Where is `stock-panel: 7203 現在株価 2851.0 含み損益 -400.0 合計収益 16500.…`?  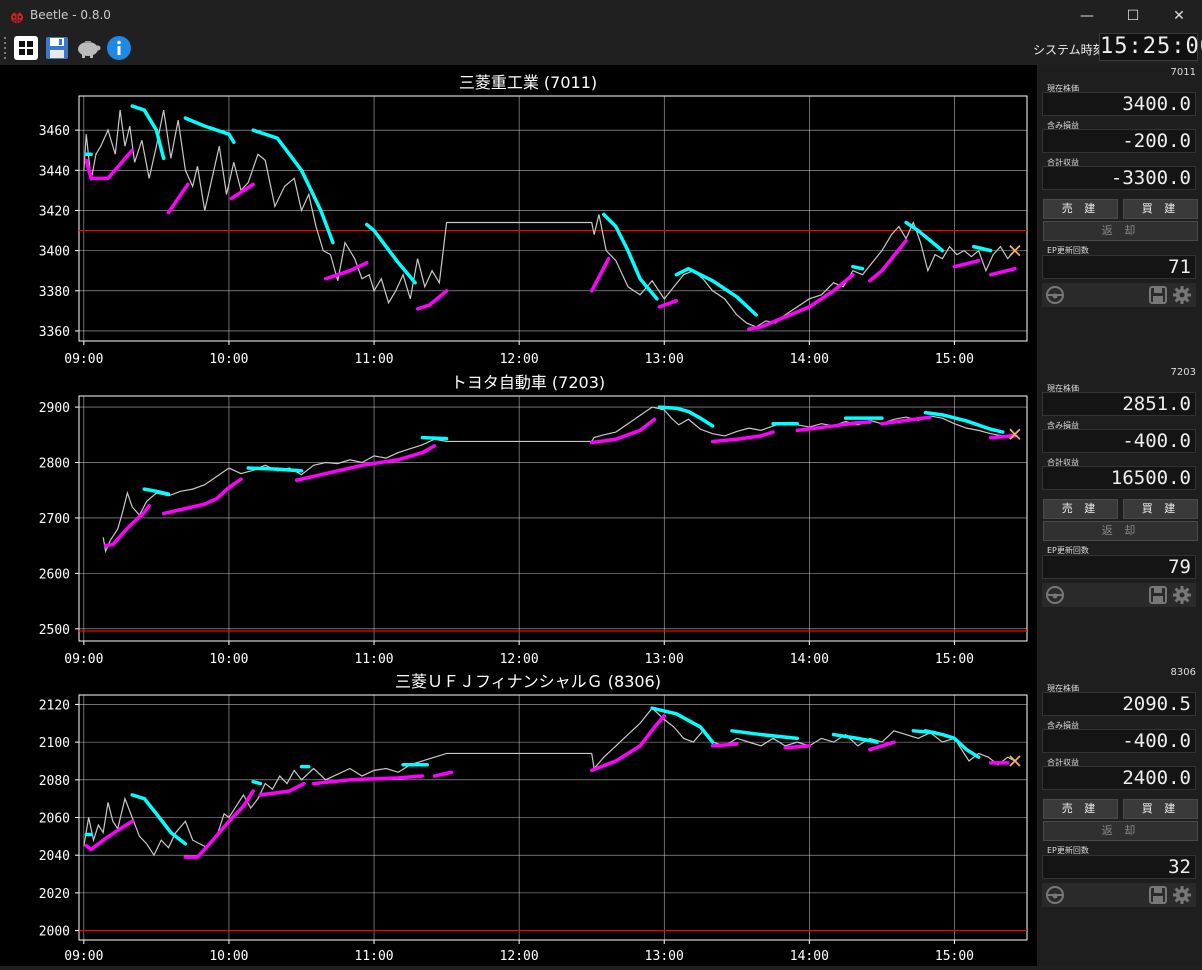 stock-panel: 7203 現在株価 2851.0 含み損益 -400.0 合計収益 16500.… is located at coordinates (1119, 515).